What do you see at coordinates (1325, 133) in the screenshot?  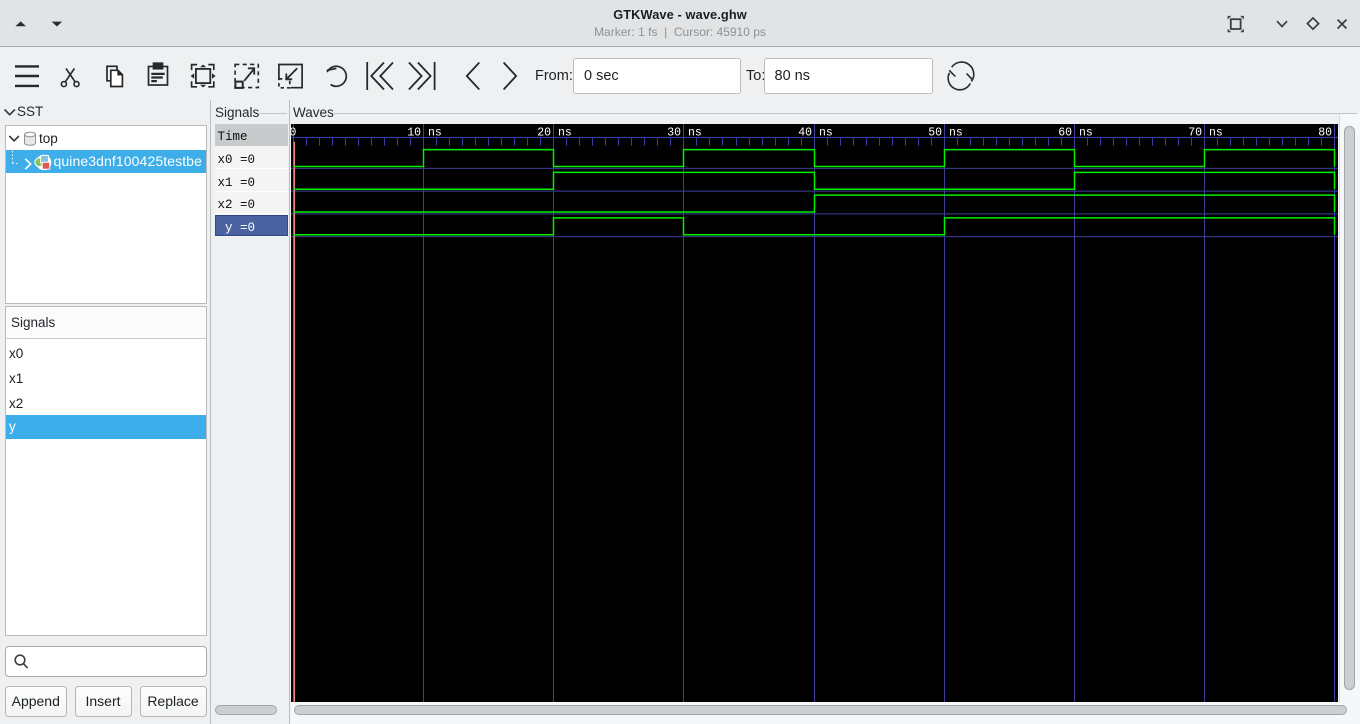 I see `svg-text: 80` at bounding box center [1325, 133].